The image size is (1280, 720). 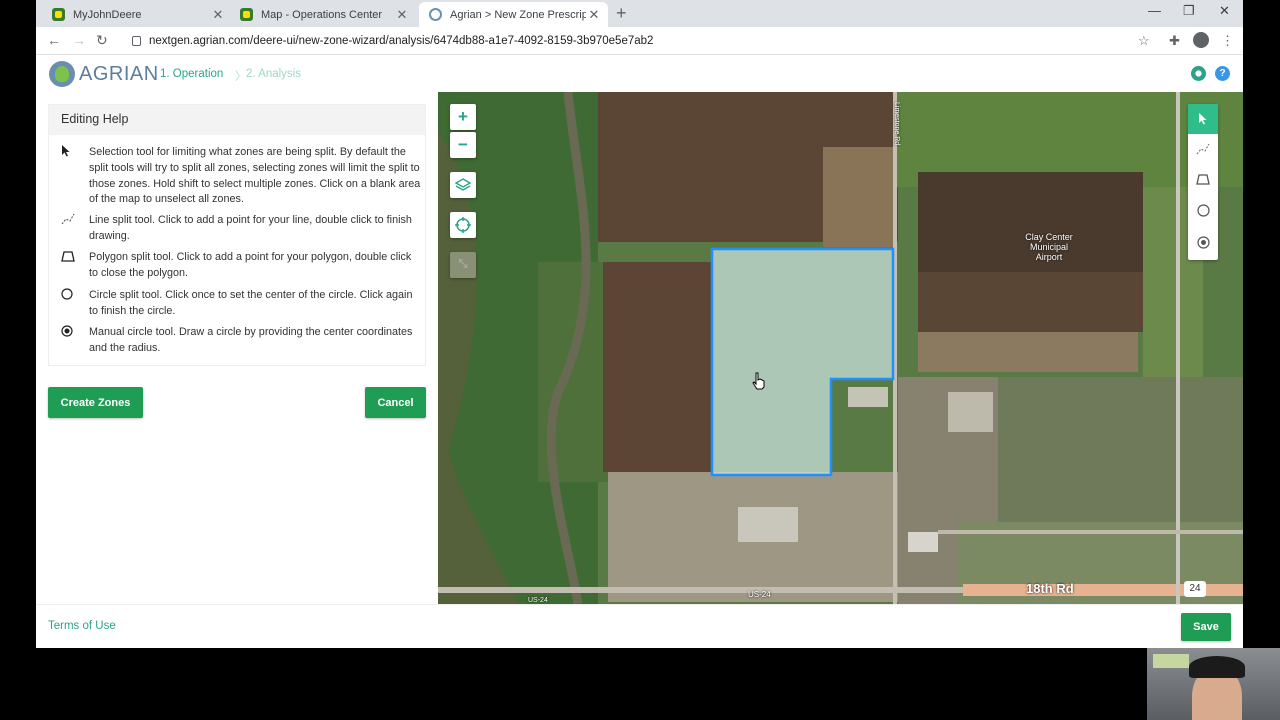 I want to click on manual-circle-icon, so click(x=75, y=341).